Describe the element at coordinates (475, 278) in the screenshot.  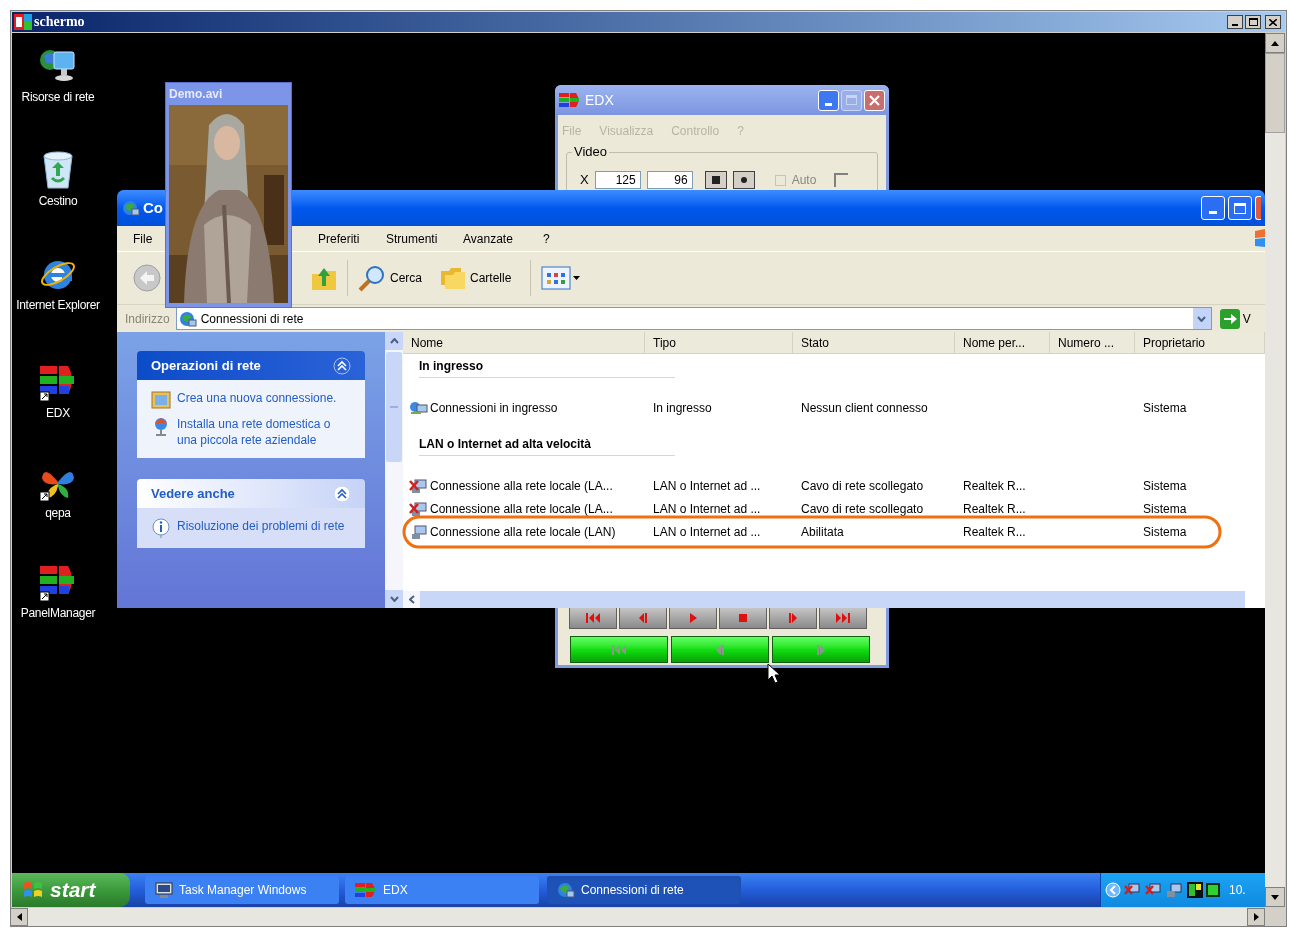
I see `toolbar-button: Cartelle` at that location.